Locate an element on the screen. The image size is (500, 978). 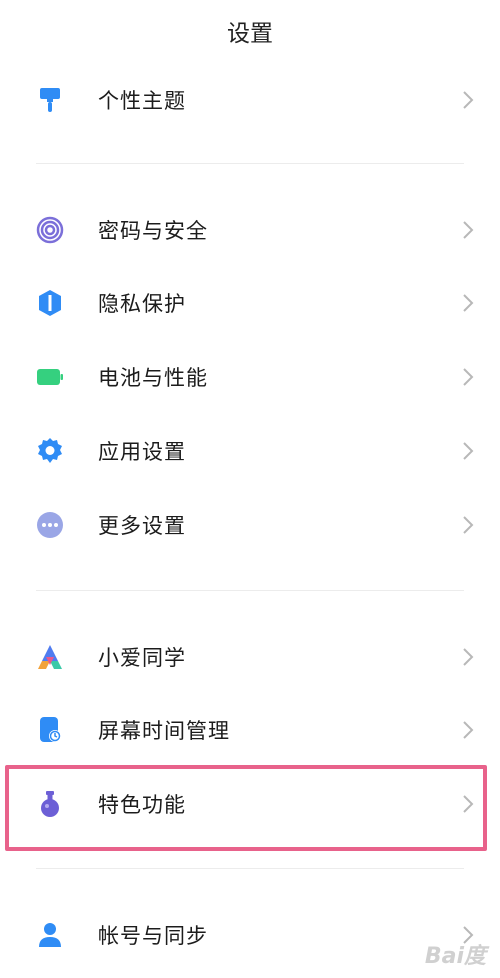
page-title: 设置 is located at coordinates (250, 34).